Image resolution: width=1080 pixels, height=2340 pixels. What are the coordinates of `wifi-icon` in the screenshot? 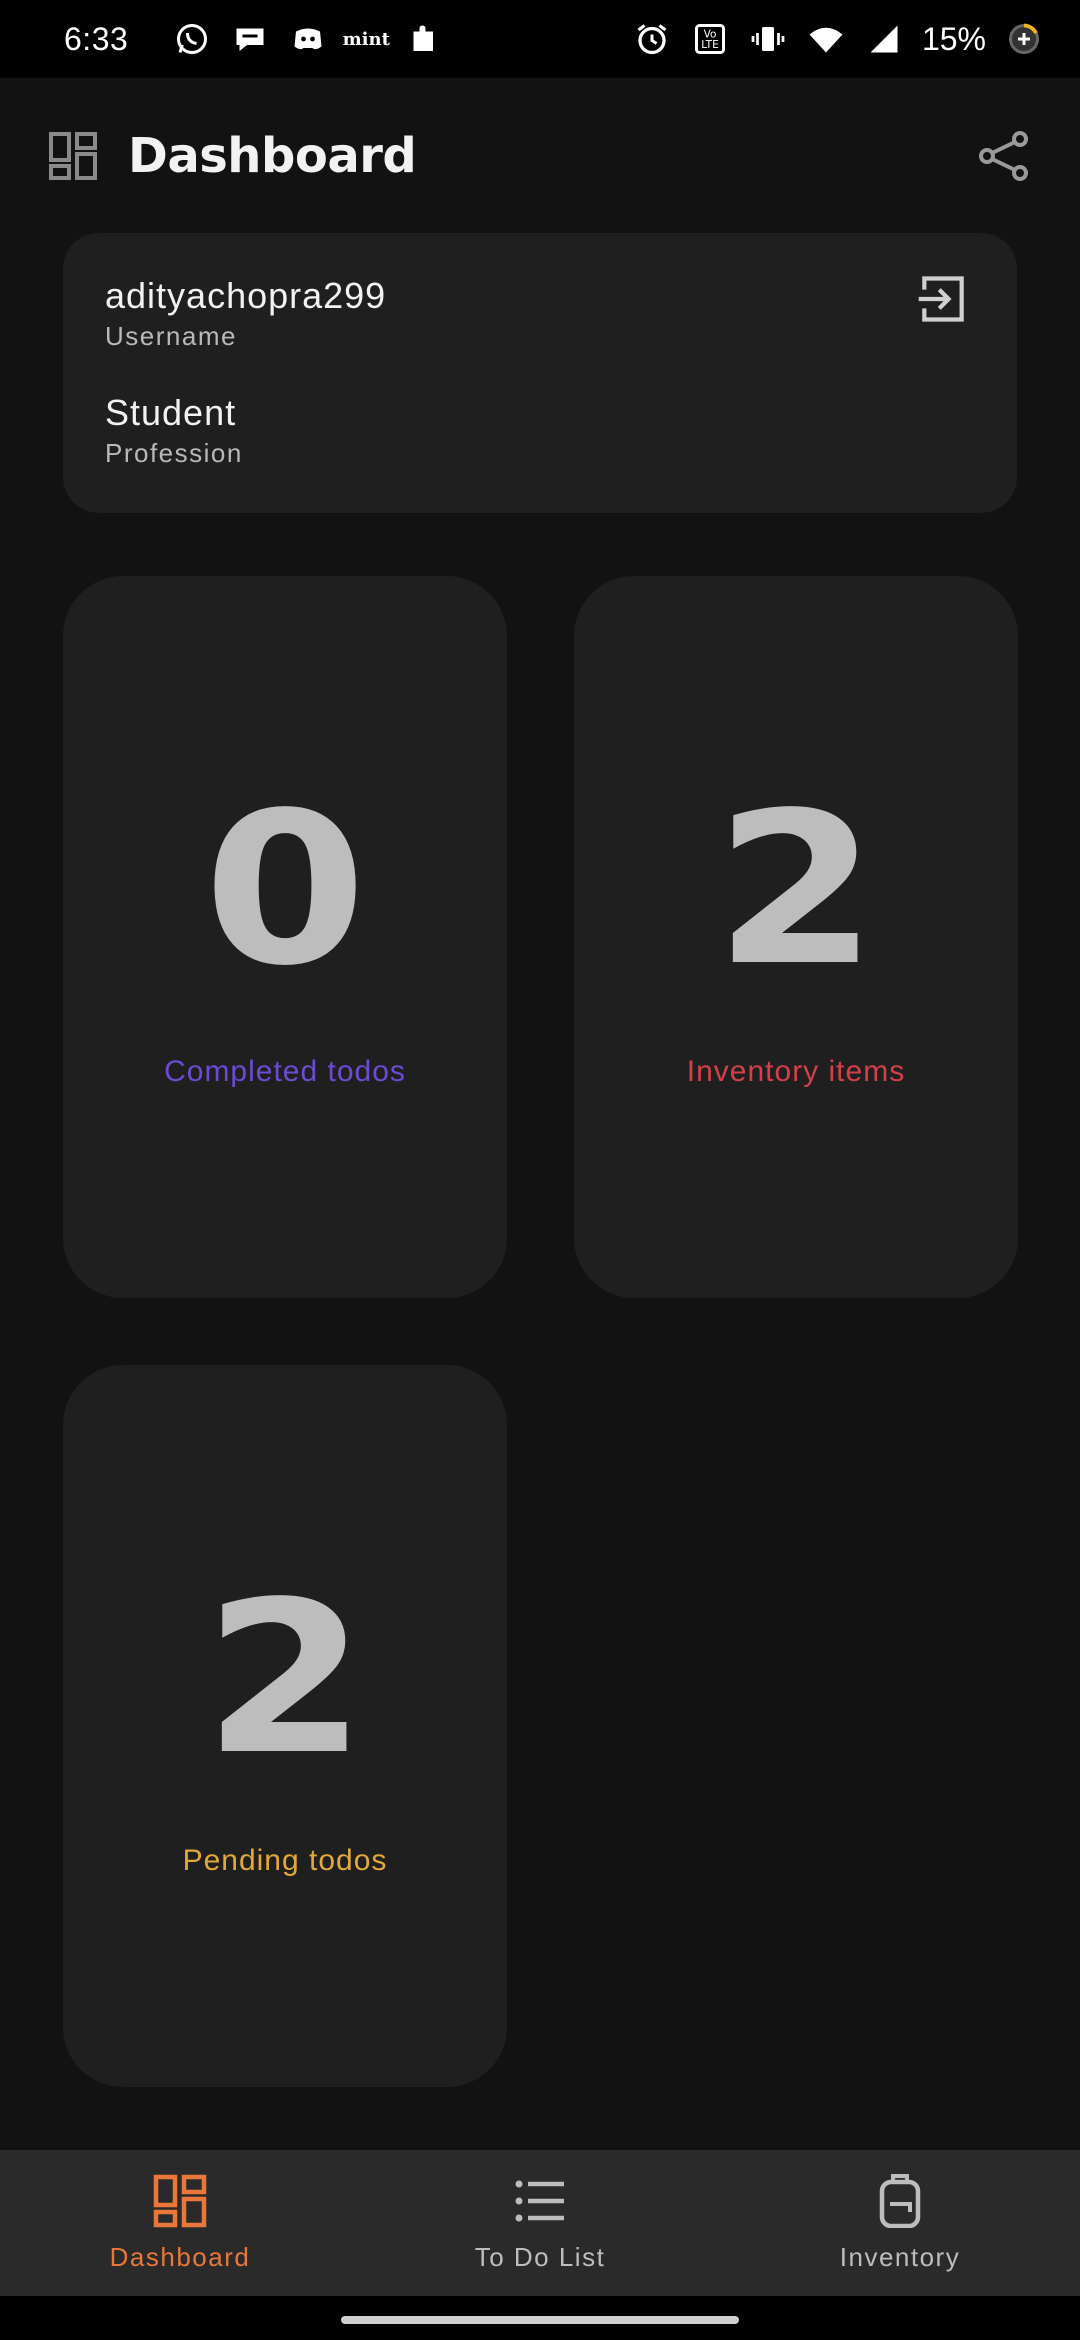 It's located at (826, 39).